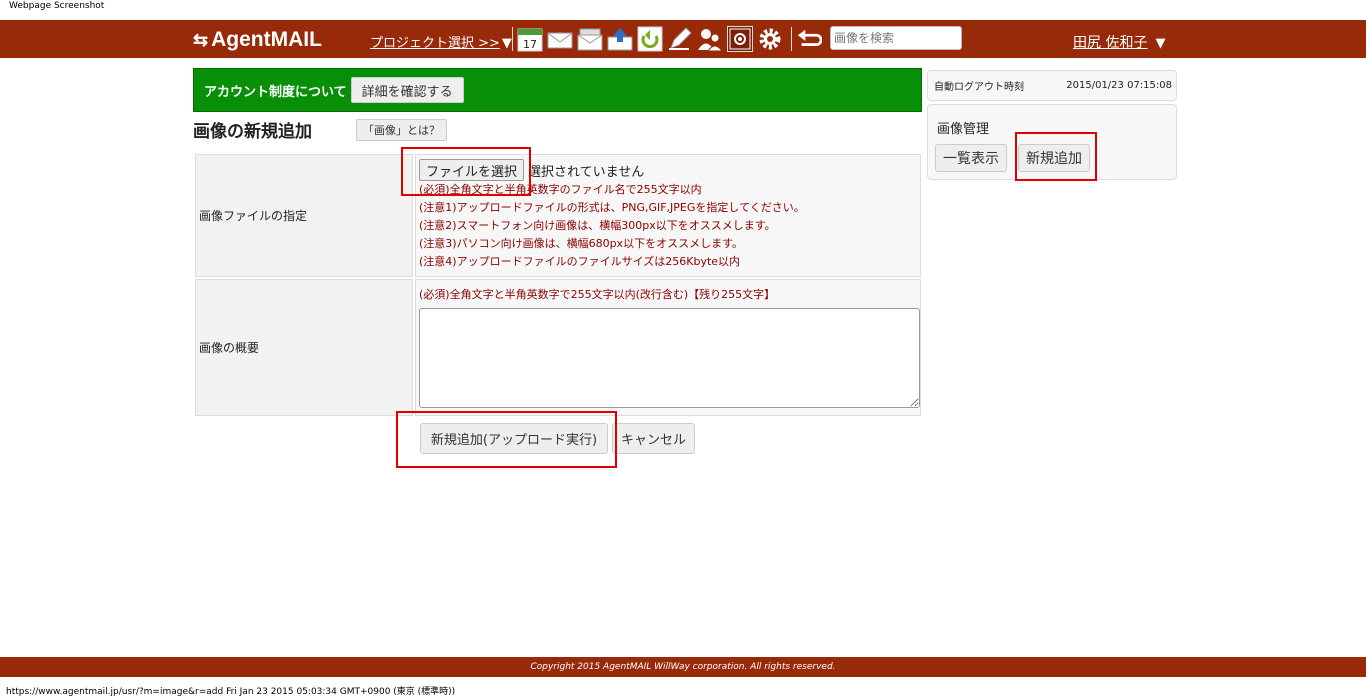 The image size is (1366, 697). What do you see at coordinates (1110, 43) in the screenshot?
I see `user-name: 田尻 佐和子` at bounding box center [1110, 43].